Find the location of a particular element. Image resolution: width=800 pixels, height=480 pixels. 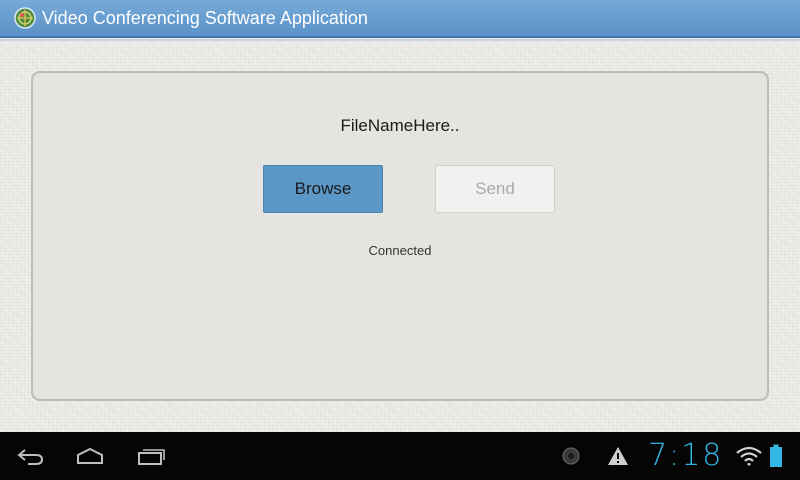

app-title: Video Conferencing Software Application is located at coordinates (205, 18).